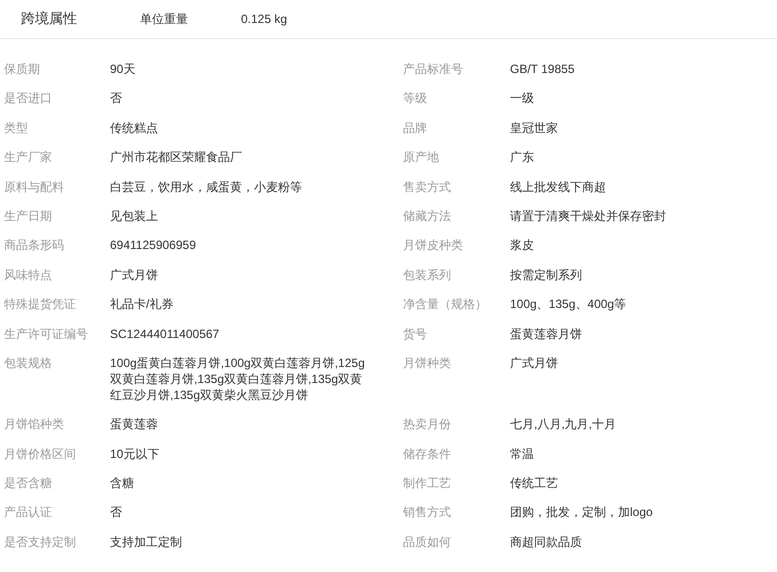  Describe the element at coordinates (22, 69) in the screenshot. I see `attribute-label: 保质期` at that location.